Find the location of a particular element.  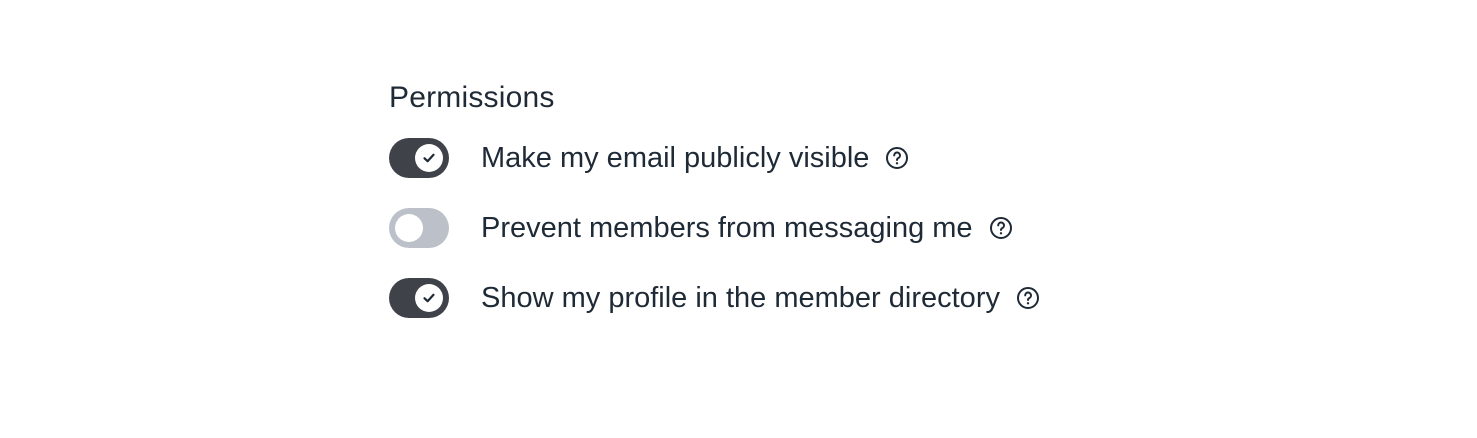

permission-row-prevent-messaging: Prevent members from messaging me is located at coordinates (714, 228).